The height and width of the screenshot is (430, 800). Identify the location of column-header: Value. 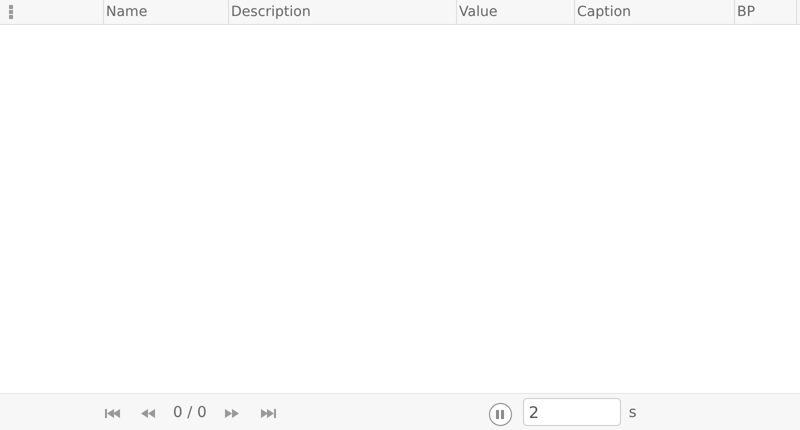
(478, 12).